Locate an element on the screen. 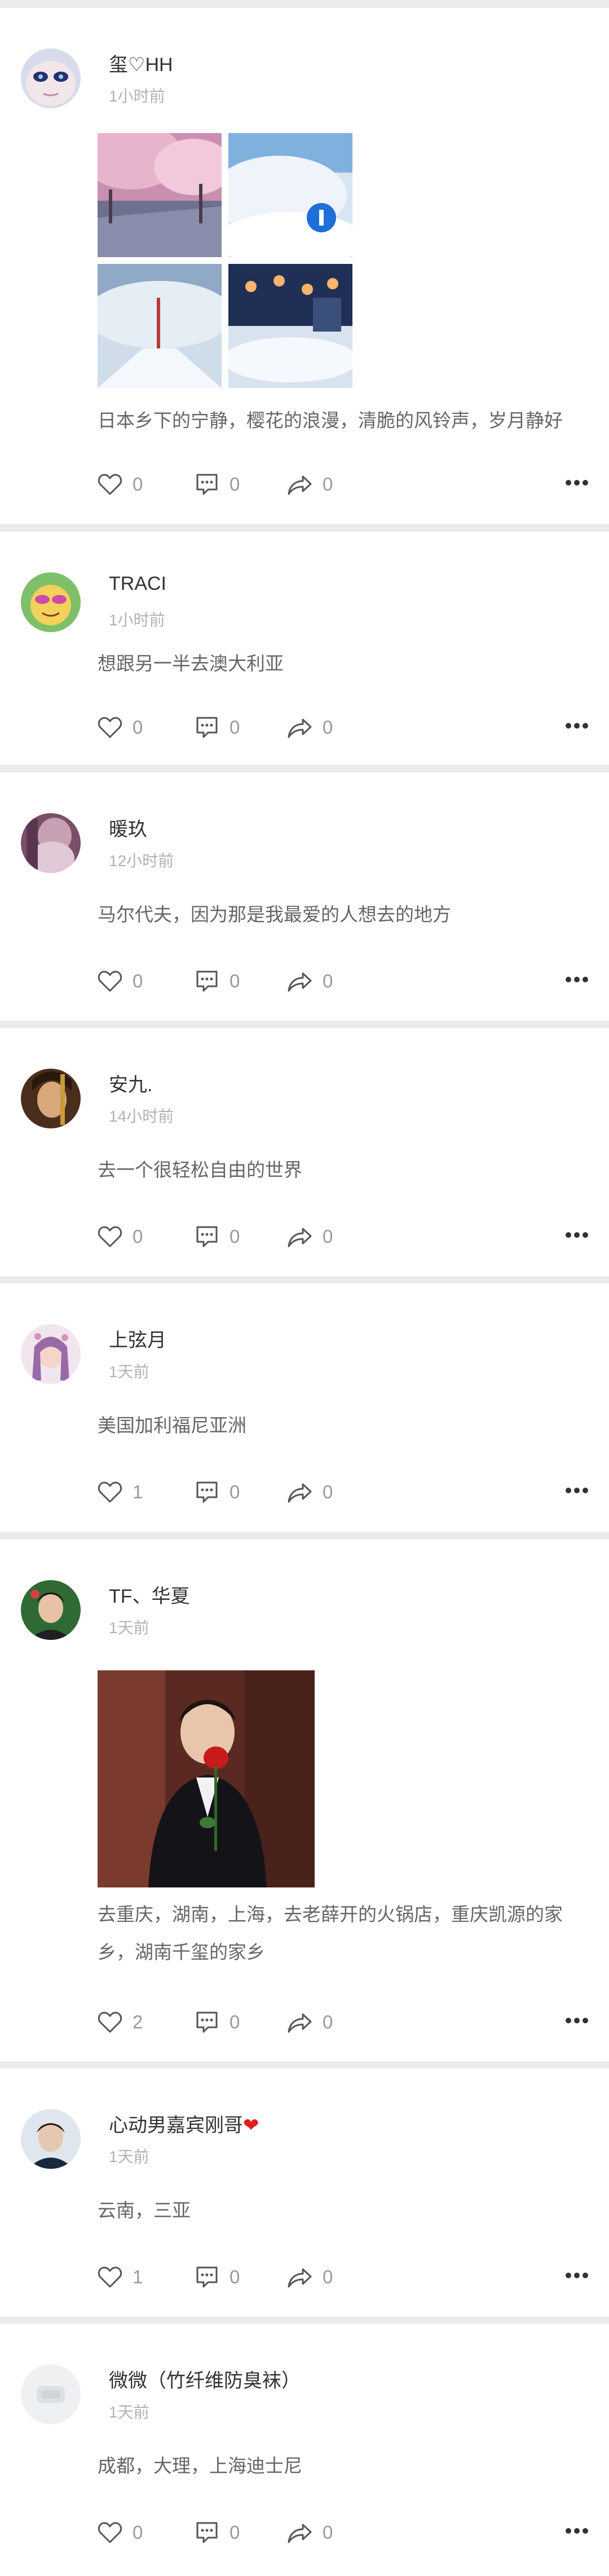 The width and height of the screenshot is (609, 2576). post-actions: 2 0 0 is located at coordinates (343, 2022).